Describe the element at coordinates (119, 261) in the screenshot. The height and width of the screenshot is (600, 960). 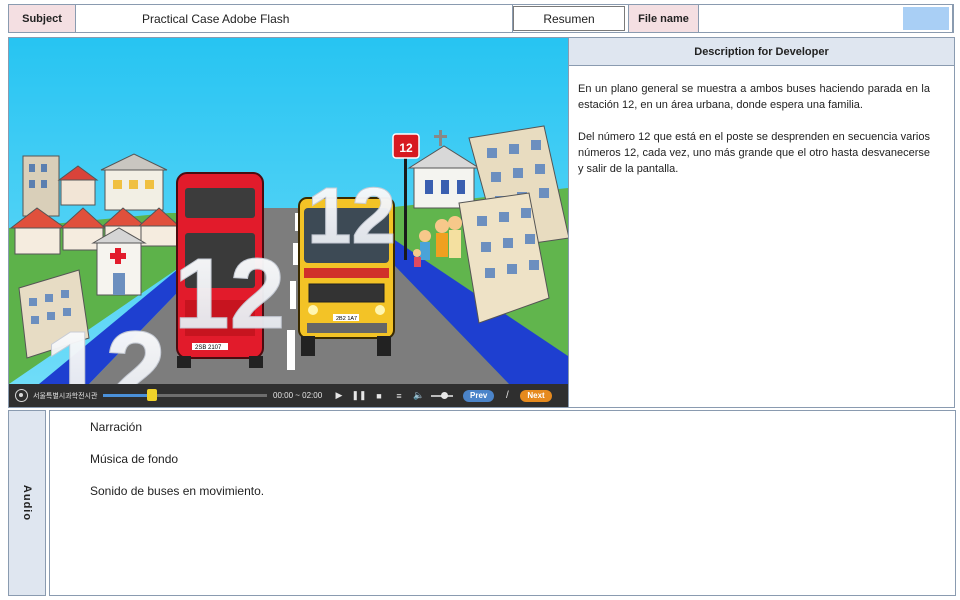
I see `hospital-building` at that location.